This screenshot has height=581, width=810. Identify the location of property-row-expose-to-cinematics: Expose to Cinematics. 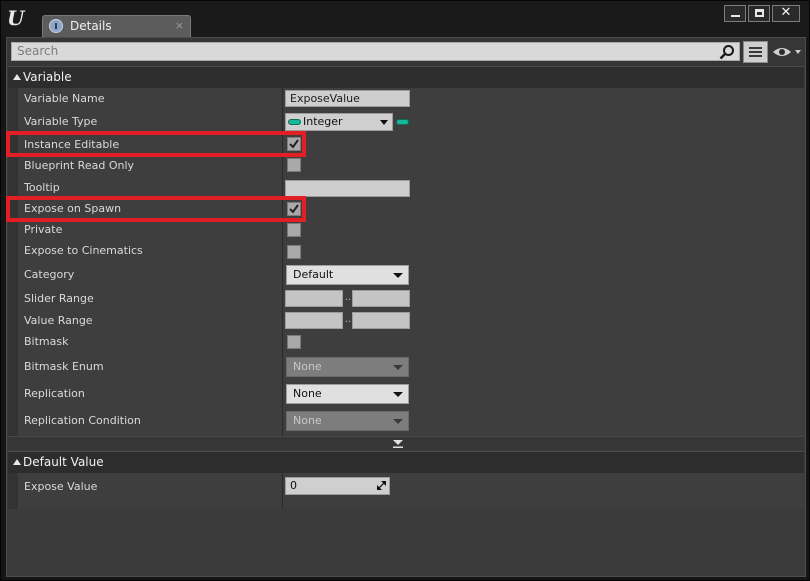
(406, 251).